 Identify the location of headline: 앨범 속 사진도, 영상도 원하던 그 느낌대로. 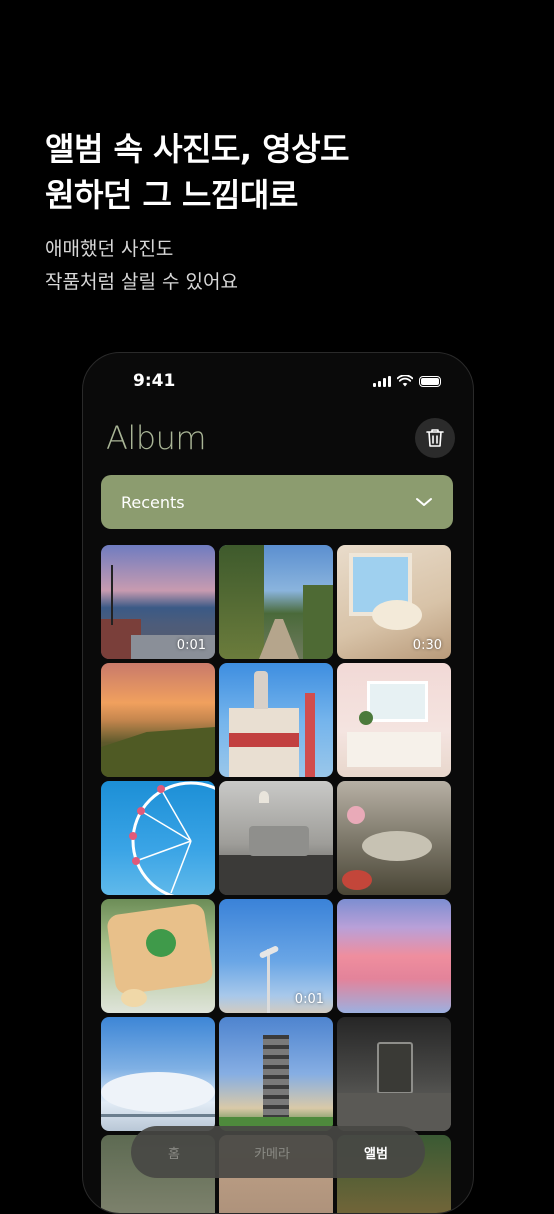
(197, 172).